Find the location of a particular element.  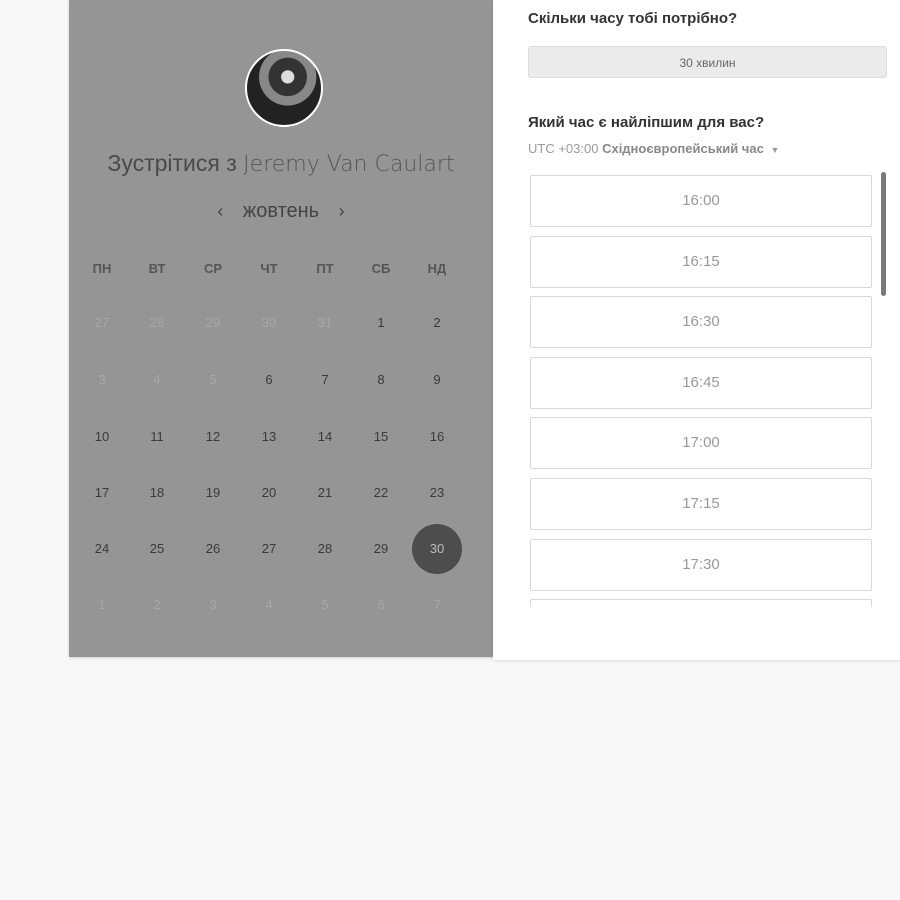

calendar-day: 11 is located at coordinates (157, 437).